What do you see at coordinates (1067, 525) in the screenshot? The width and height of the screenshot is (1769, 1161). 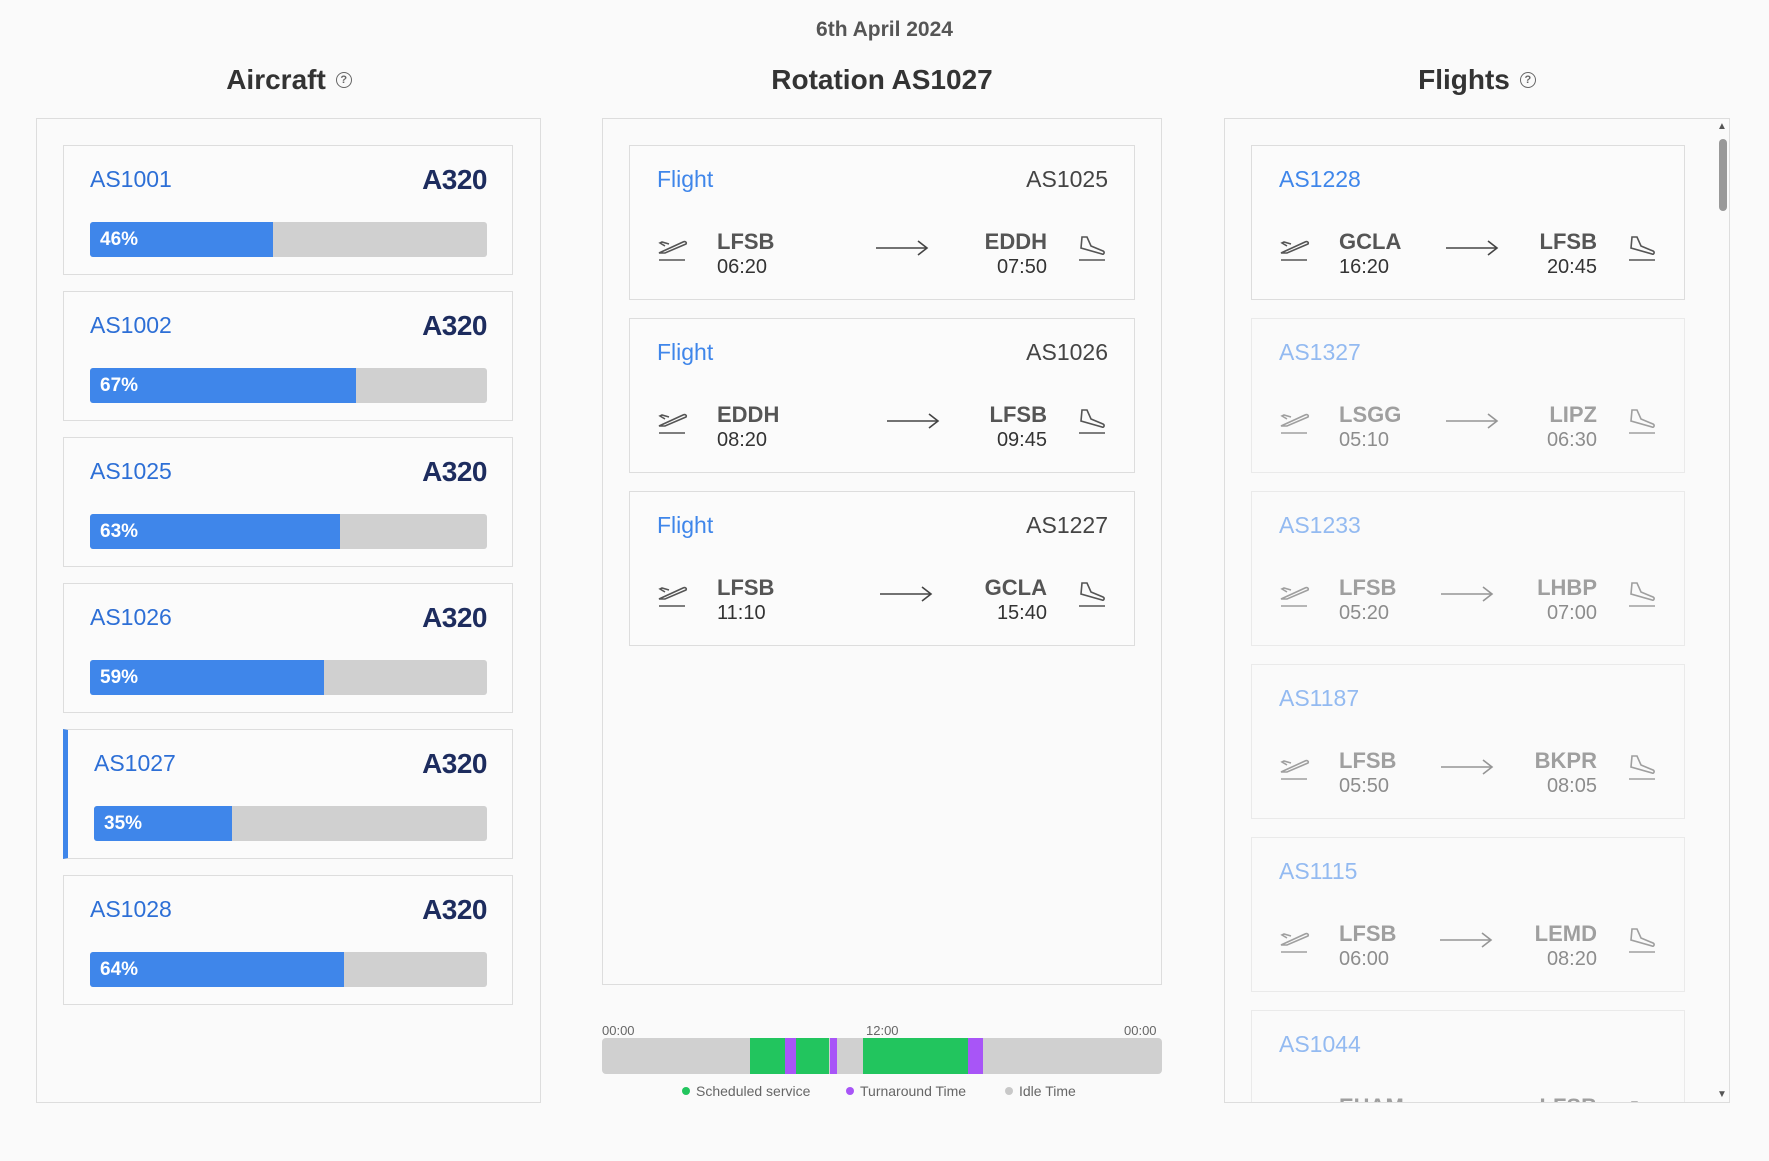 I see `flight-number: AS1227` at bounding box center [1067, 525].